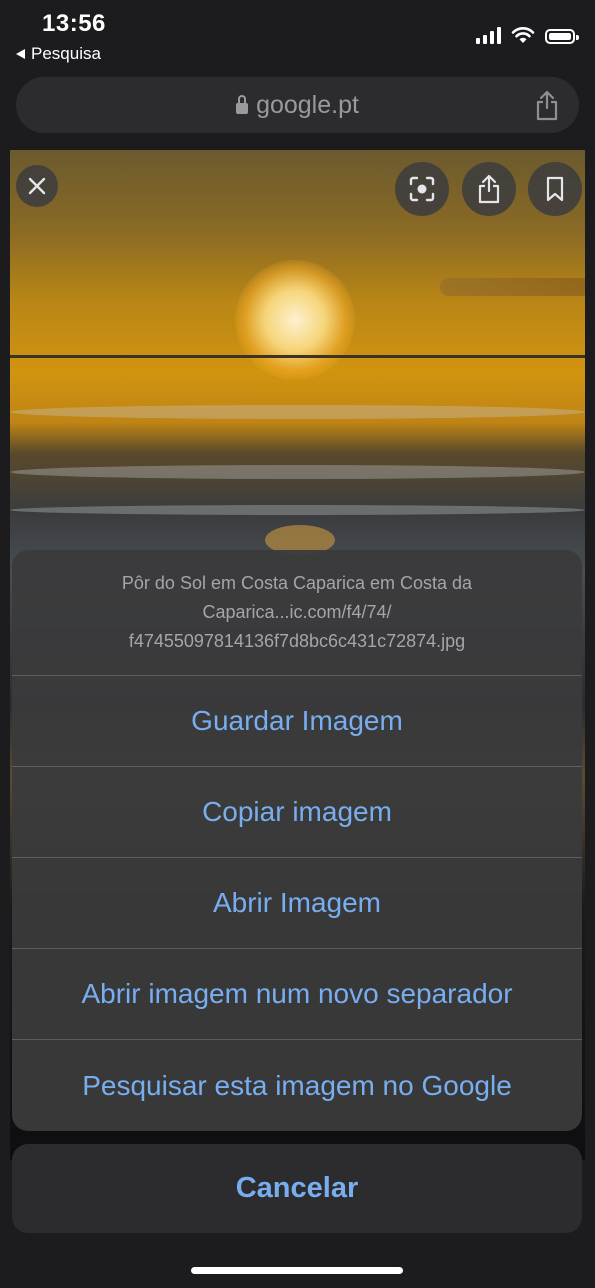 The image size is (595, 1288). I want to click on open-image-button: Abrir Imagem, so click(297, 903).